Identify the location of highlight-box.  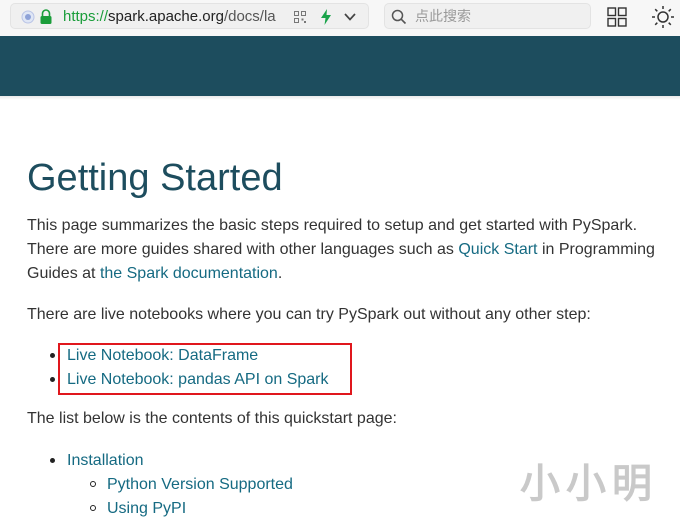
(205, 369).